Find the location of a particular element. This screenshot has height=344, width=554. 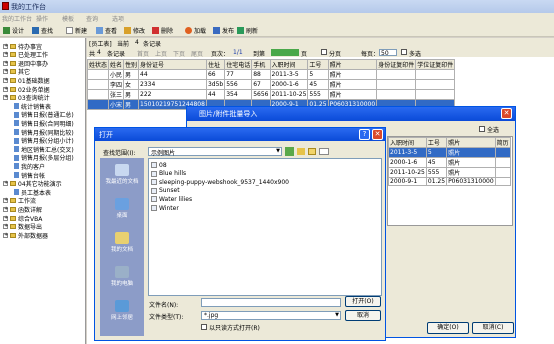

table-cell: 2000-9-1 is located at coordinates (407, 181).